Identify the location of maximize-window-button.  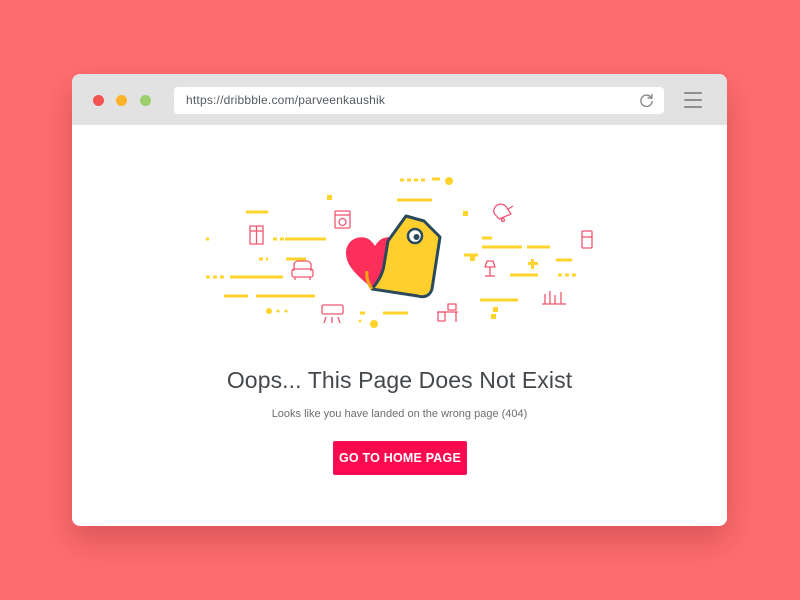
(145, 100).